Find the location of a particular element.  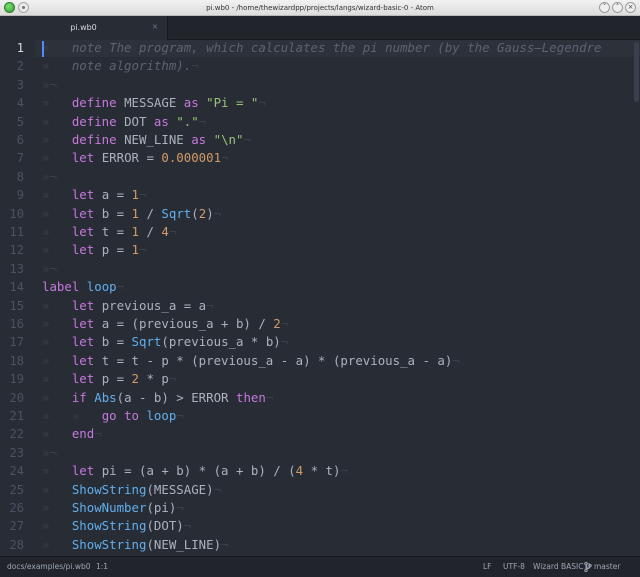

close-window-button: × is located at coordinates (630, 7).